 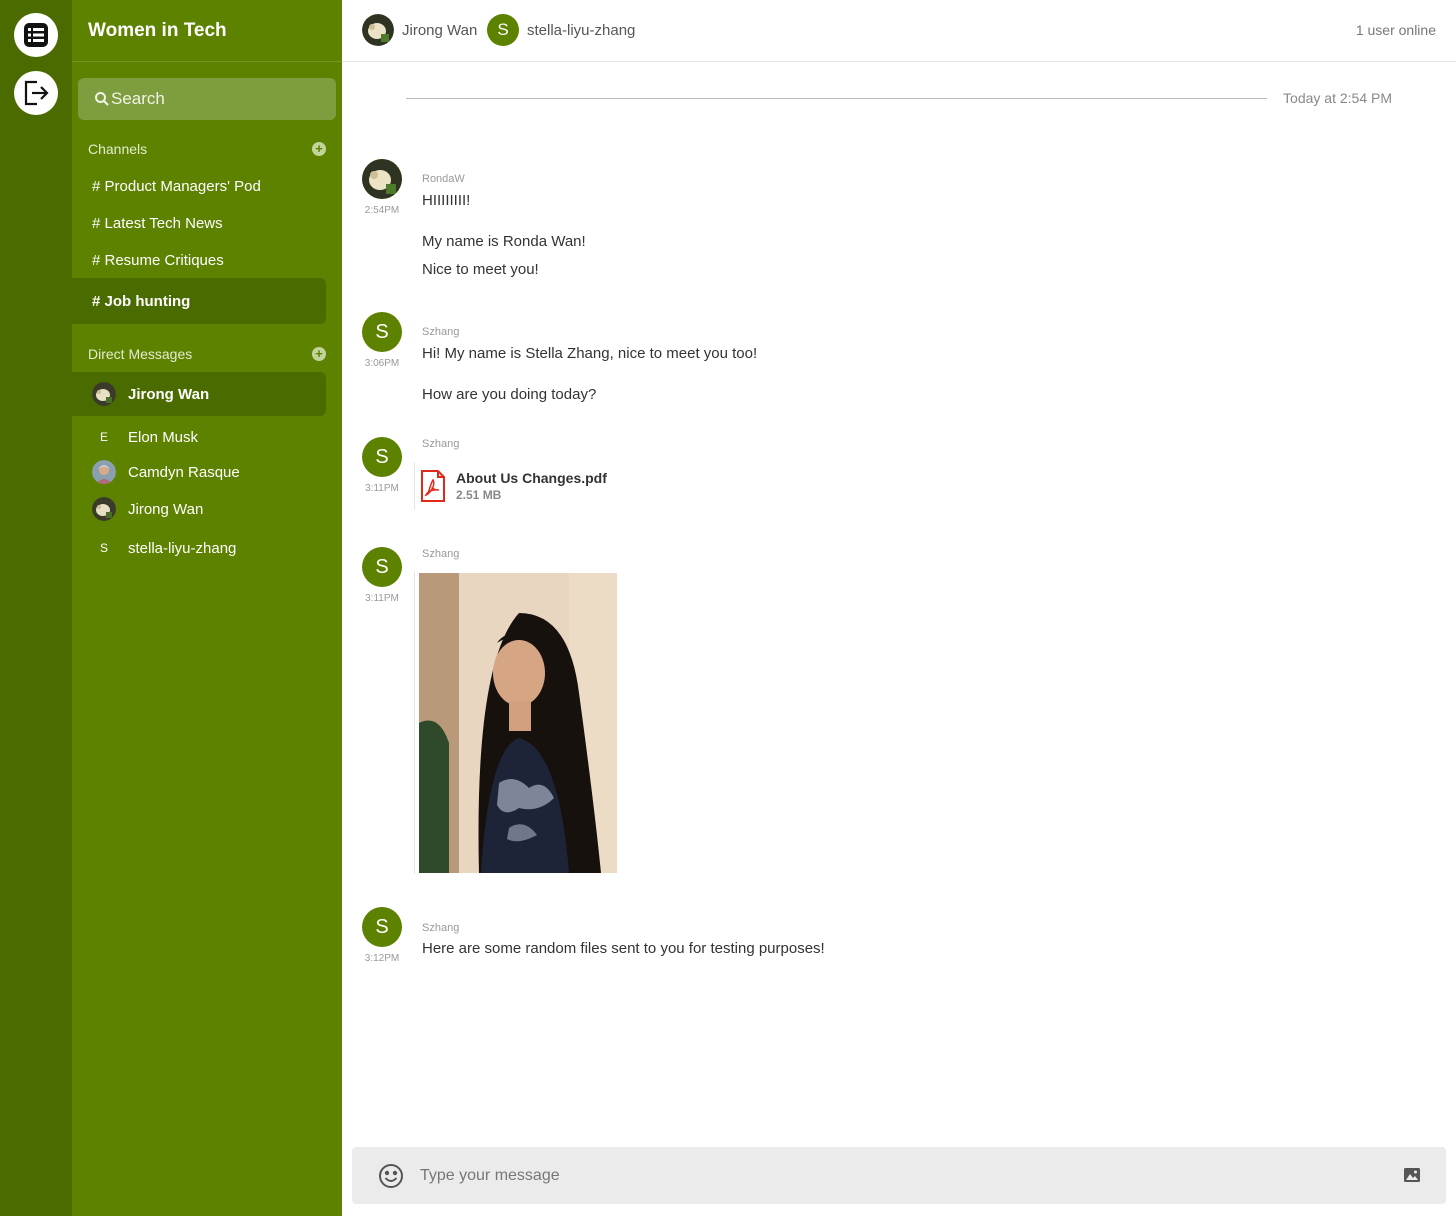 What do you see at coordinates (163, 437) in the screenshot?
I see `dm-label: Elon Musk` at bounding box center [163, 437].